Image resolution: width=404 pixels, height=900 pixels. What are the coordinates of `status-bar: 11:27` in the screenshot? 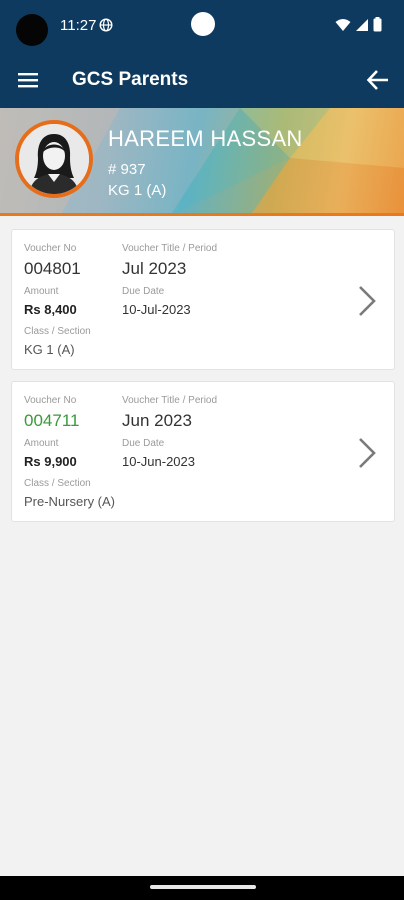 It's located at (202, 26).